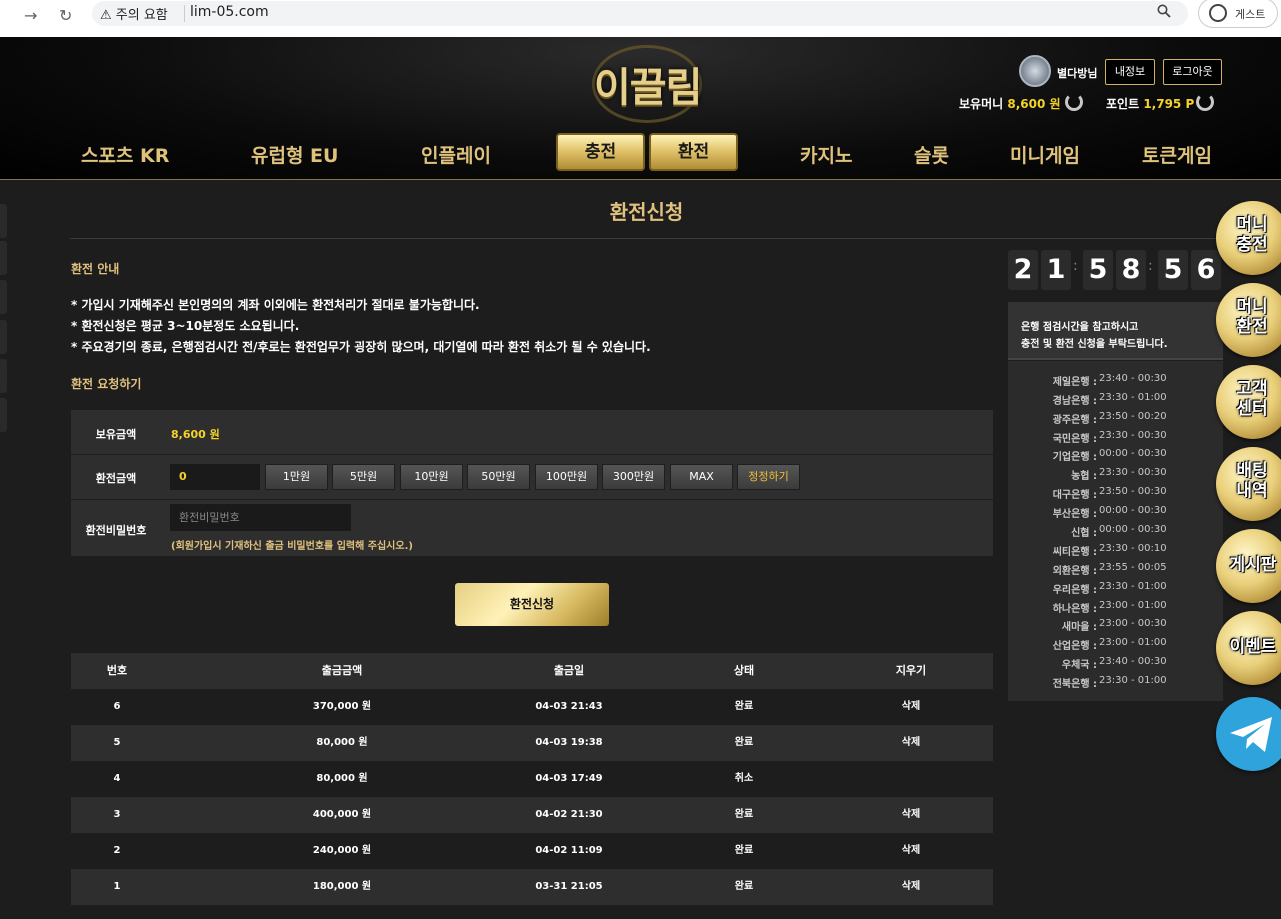  I want to click on bank-row: 대구은행 :23:50 - 00:30, so click(1115, 495).